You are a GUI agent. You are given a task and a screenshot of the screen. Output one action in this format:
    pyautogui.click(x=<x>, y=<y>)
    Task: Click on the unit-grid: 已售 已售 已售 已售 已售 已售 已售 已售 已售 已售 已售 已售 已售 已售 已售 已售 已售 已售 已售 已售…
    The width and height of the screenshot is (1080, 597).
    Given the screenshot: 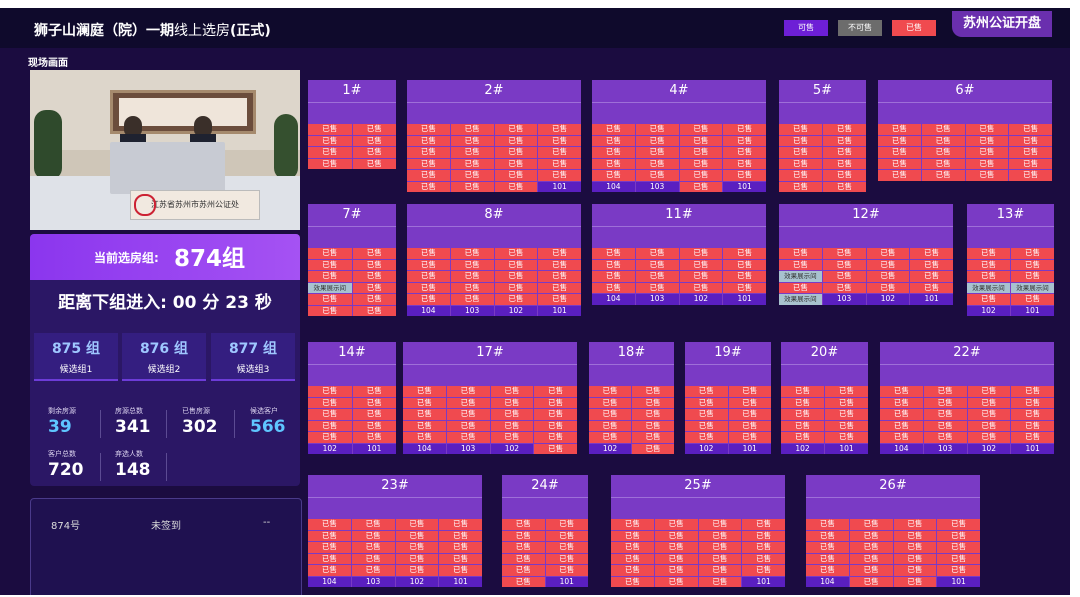 What is the action you would take?
    pyautogui.click(x=967, y=420)
    